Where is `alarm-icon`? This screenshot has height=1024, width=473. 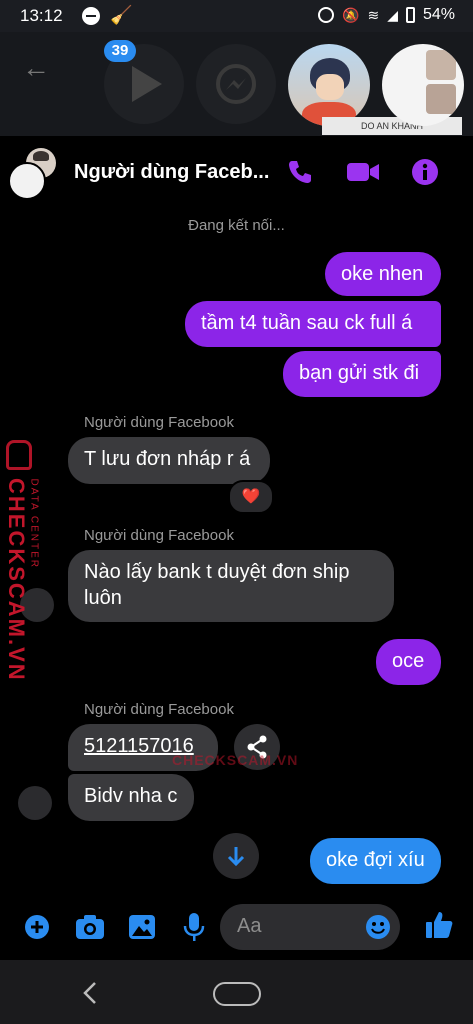 alarm-icon is located at coordinates (326, 15).